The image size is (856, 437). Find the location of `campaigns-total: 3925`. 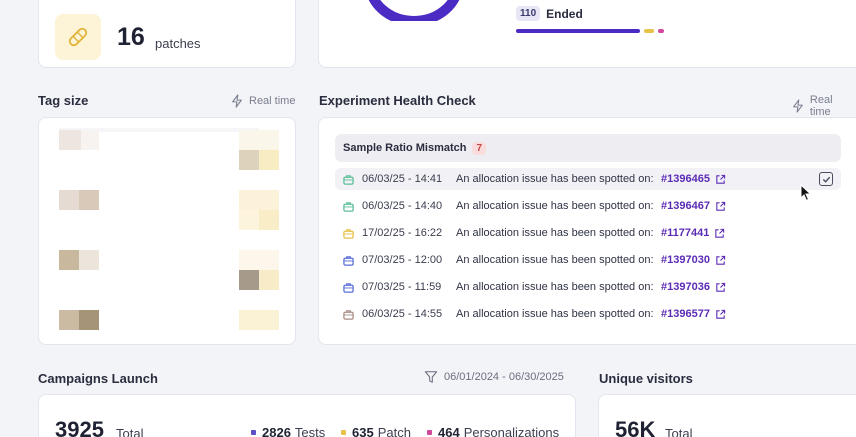

campaigns-total: 3925 is located at coordinates (79, 427).